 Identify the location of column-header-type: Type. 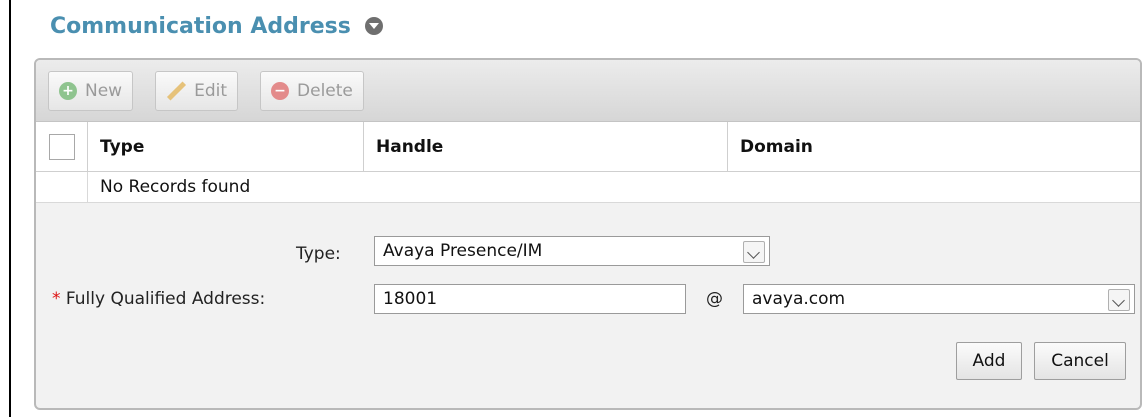
(226, 146).